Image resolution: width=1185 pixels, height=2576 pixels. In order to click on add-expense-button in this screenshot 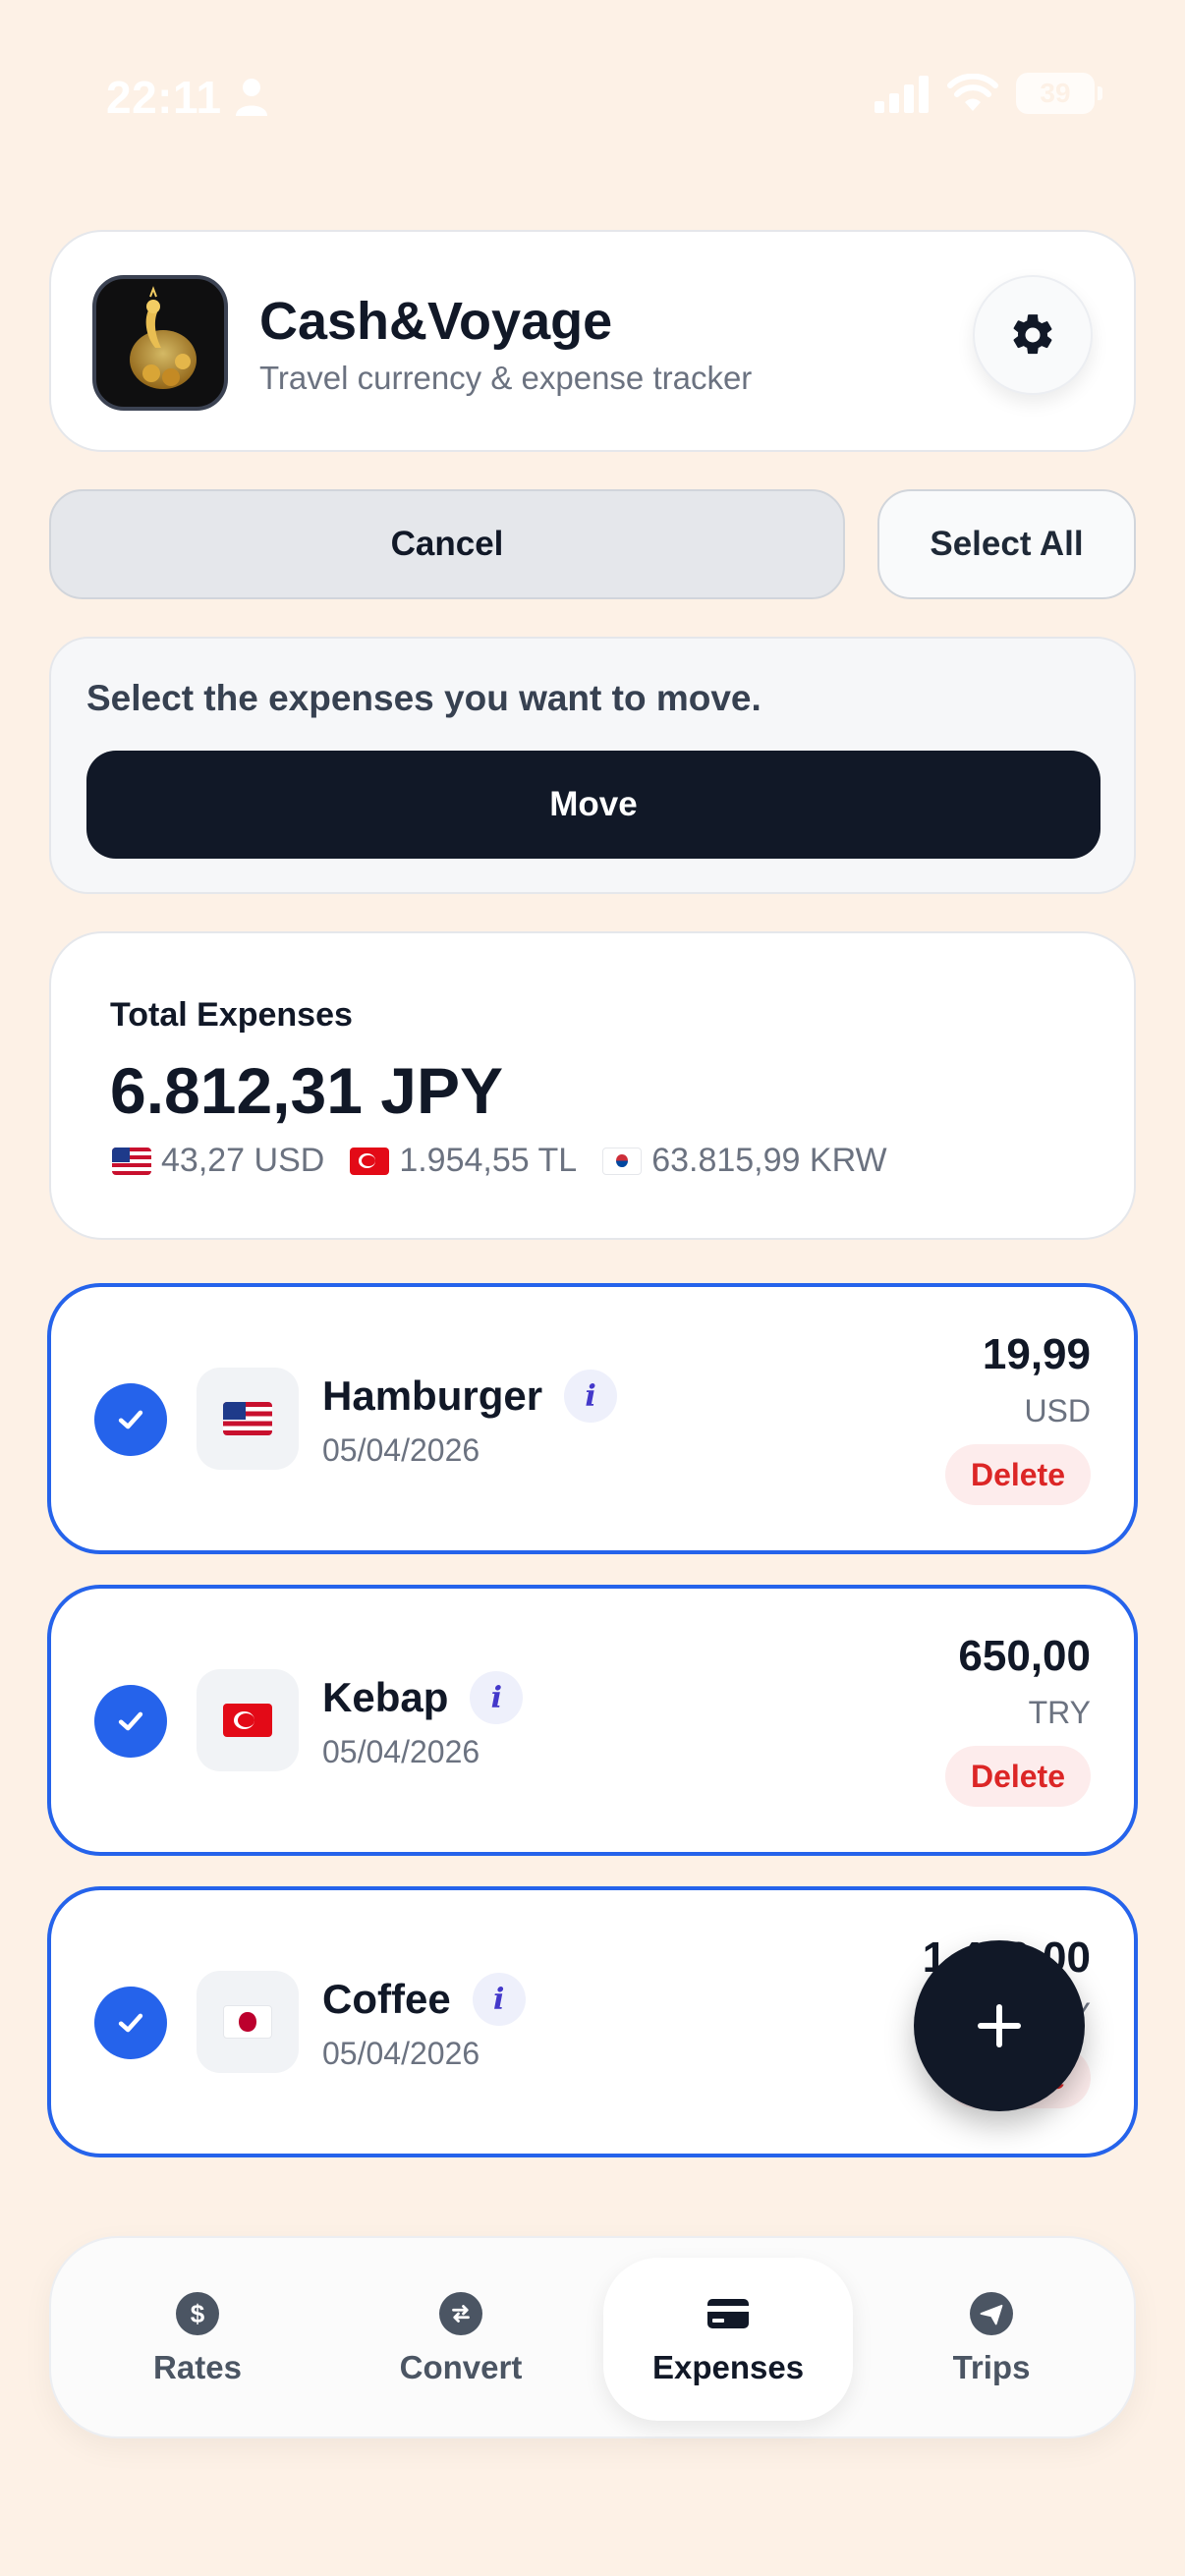, I will do `click(1000, 2025)`.